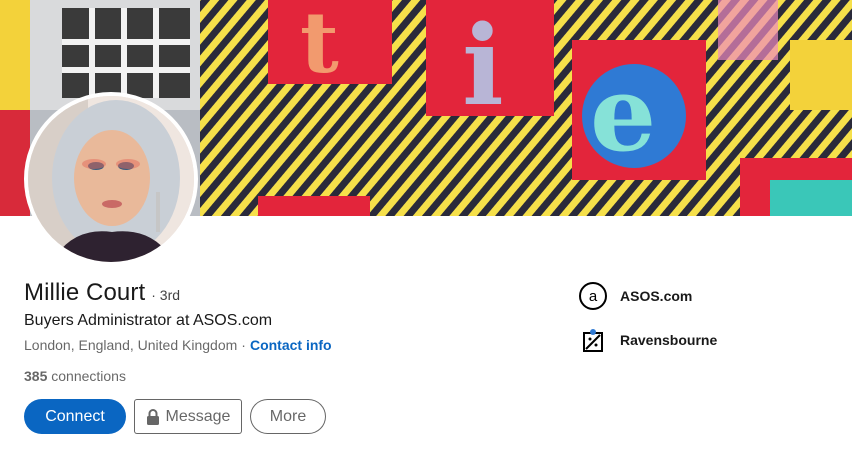 The width and height of the screenshot is (852, 456). I want to click on connect-button-label: Connect, so click(75, 416).